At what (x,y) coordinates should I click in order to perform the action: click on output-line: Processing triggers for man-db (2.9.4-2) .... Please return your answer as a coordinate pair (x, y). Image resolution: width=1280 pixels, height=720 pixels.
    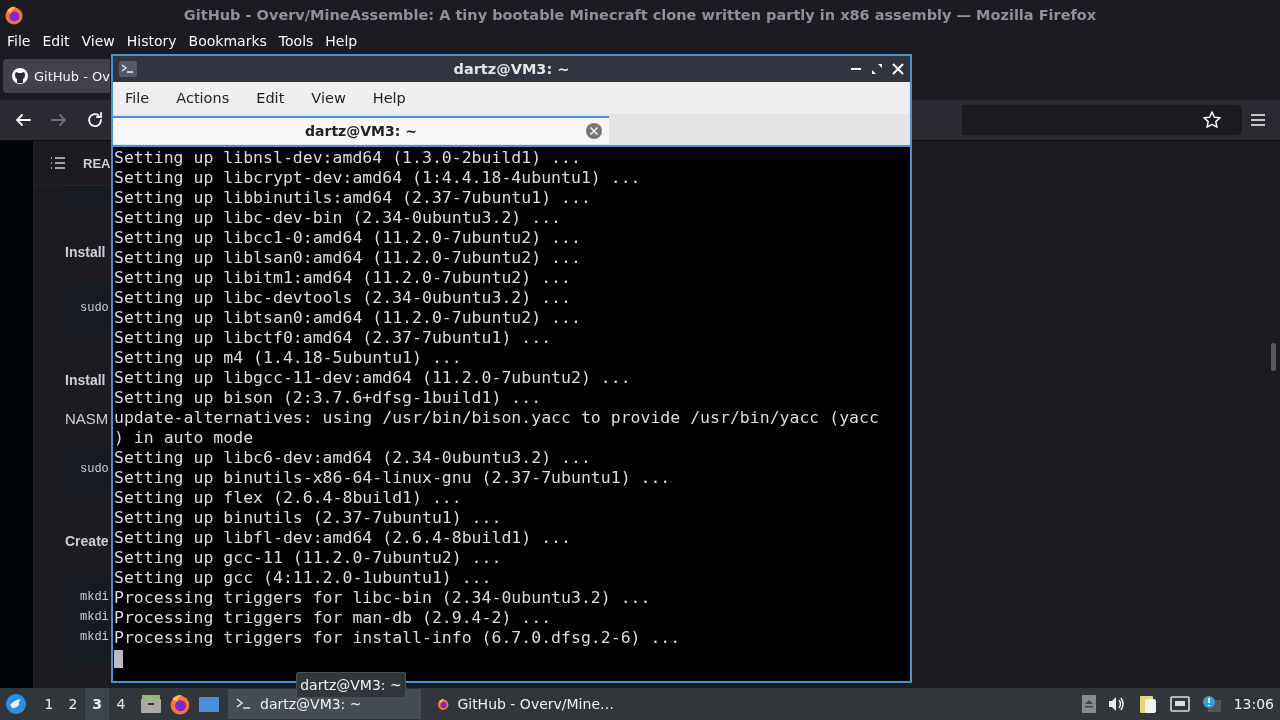
    Looking at the image, I should click on (333, 618).